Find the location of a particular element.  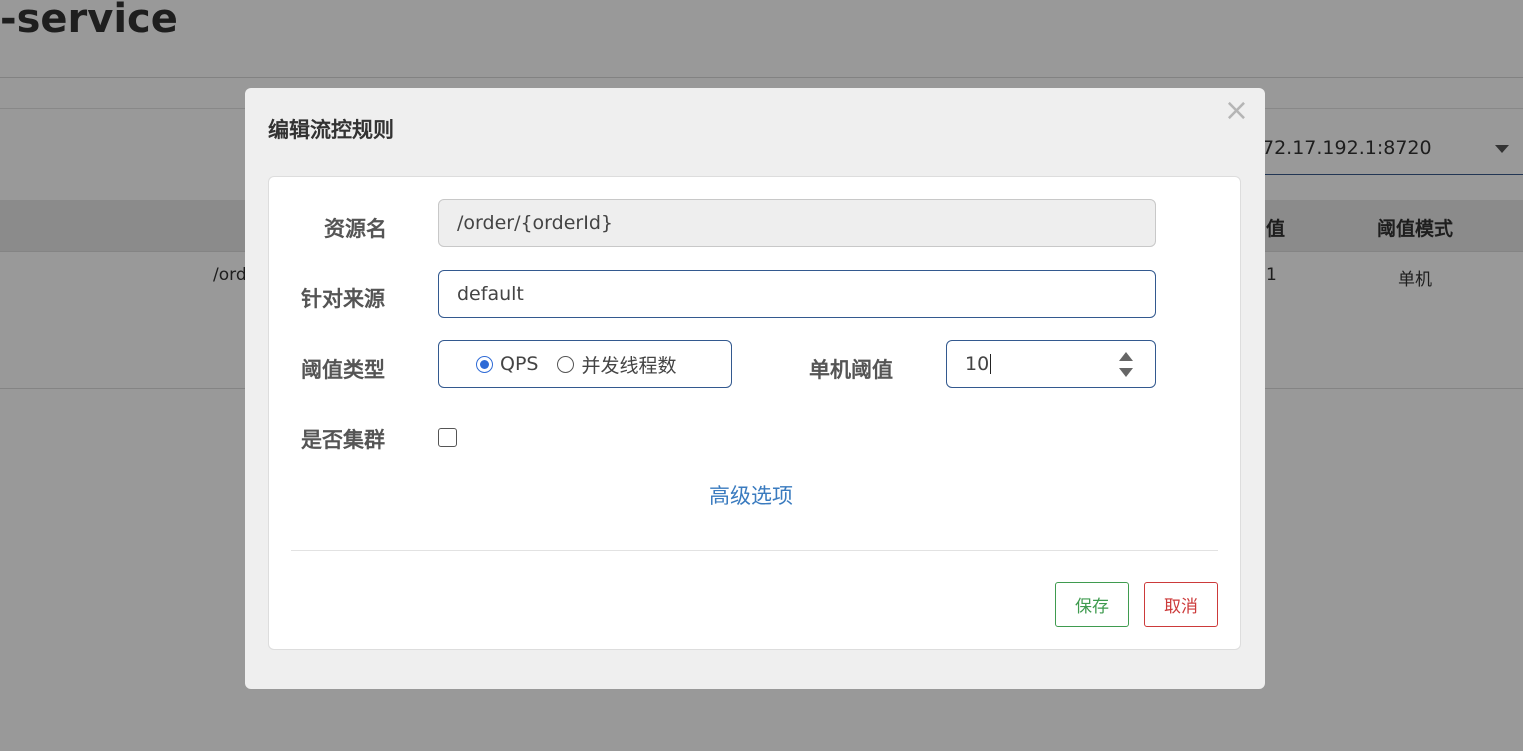

cluster-checkbox is located at coordinates (447, 437).